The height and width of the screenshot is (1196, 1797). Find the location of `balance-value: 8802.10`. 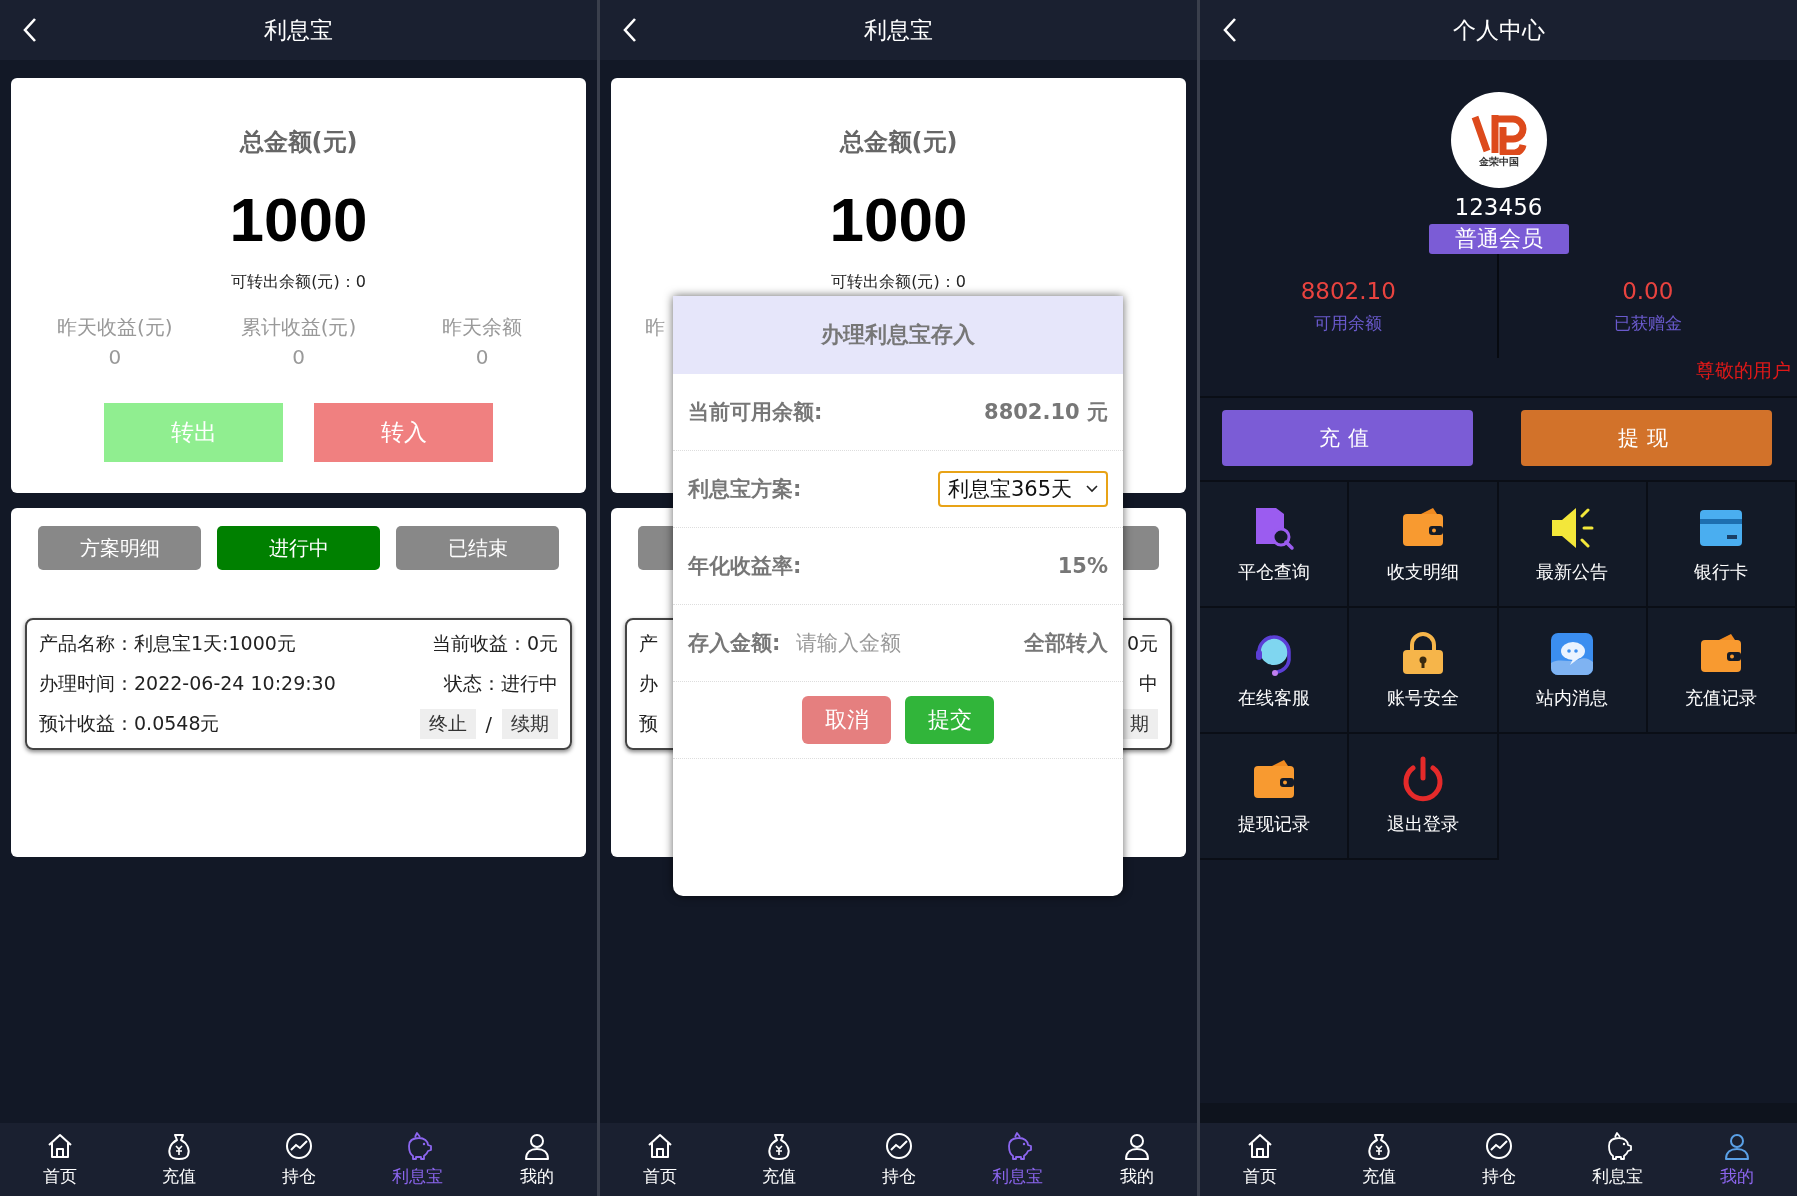

balance-value: 8802.10 is located at coordinates (1348, 290).